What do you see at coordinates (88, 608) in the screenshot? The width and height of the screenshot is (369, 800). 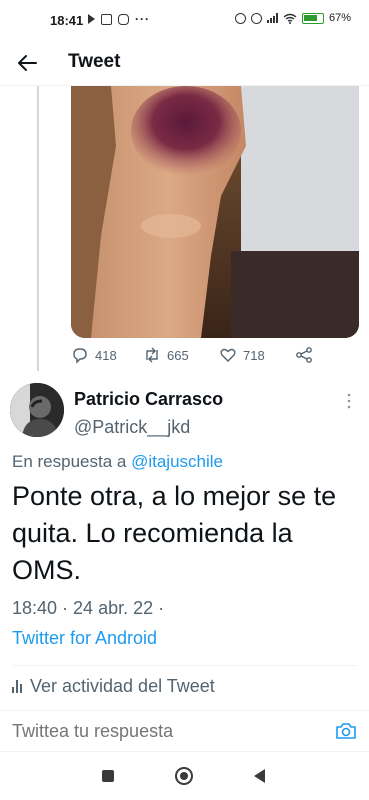 I see `tweet-timestamp: 18:40 · 24 abr. 22 ·` at bounding box center [88, 608].